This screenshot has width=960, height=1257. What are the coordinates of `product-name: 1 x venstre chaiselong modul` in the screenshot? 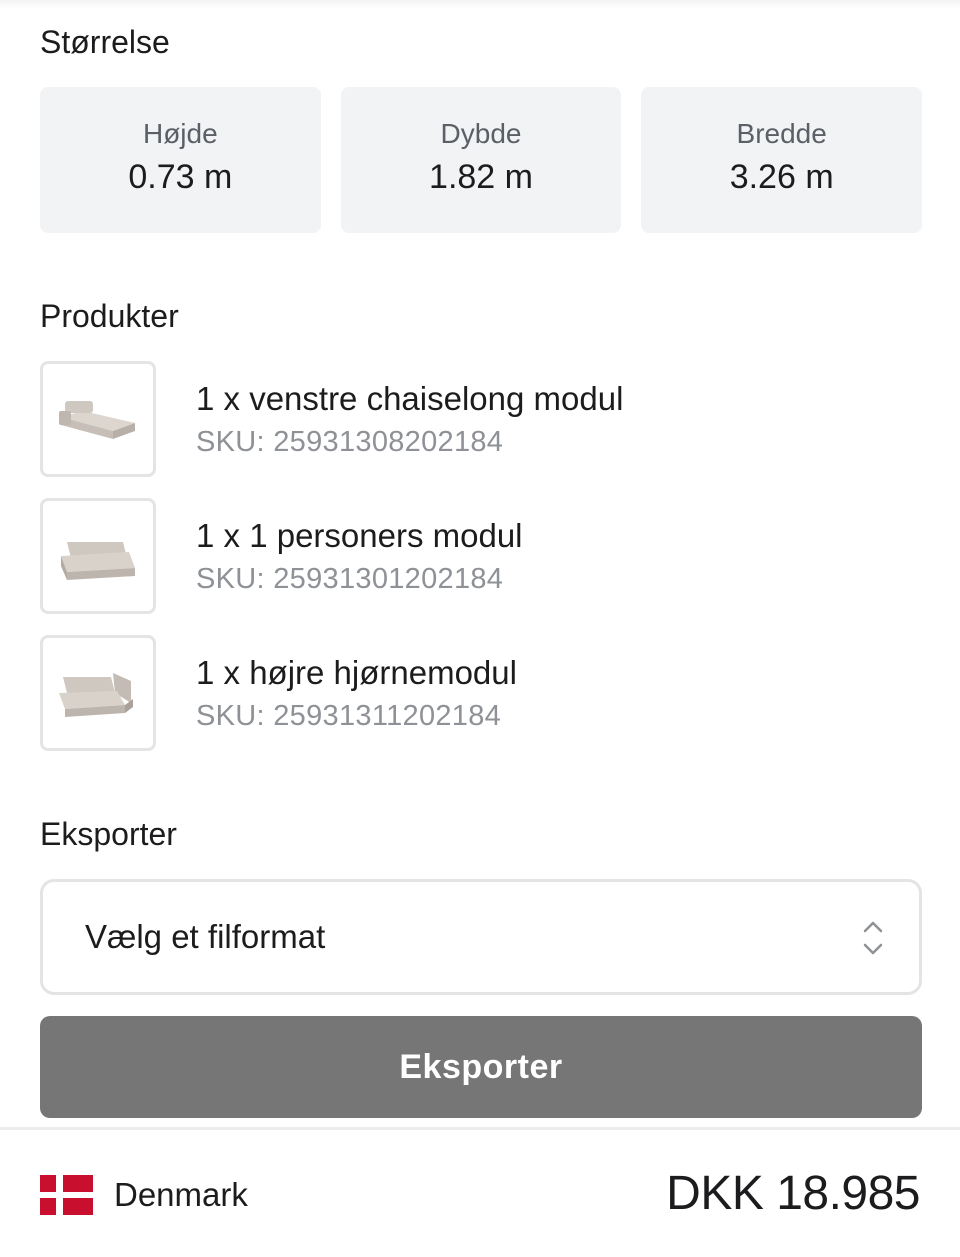 It's located at (410, 398).